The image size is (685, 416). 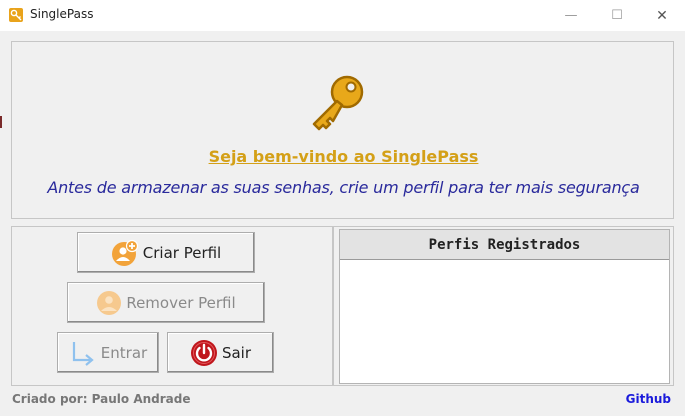 I want to click on key-icon, so click(x=338, y=103).